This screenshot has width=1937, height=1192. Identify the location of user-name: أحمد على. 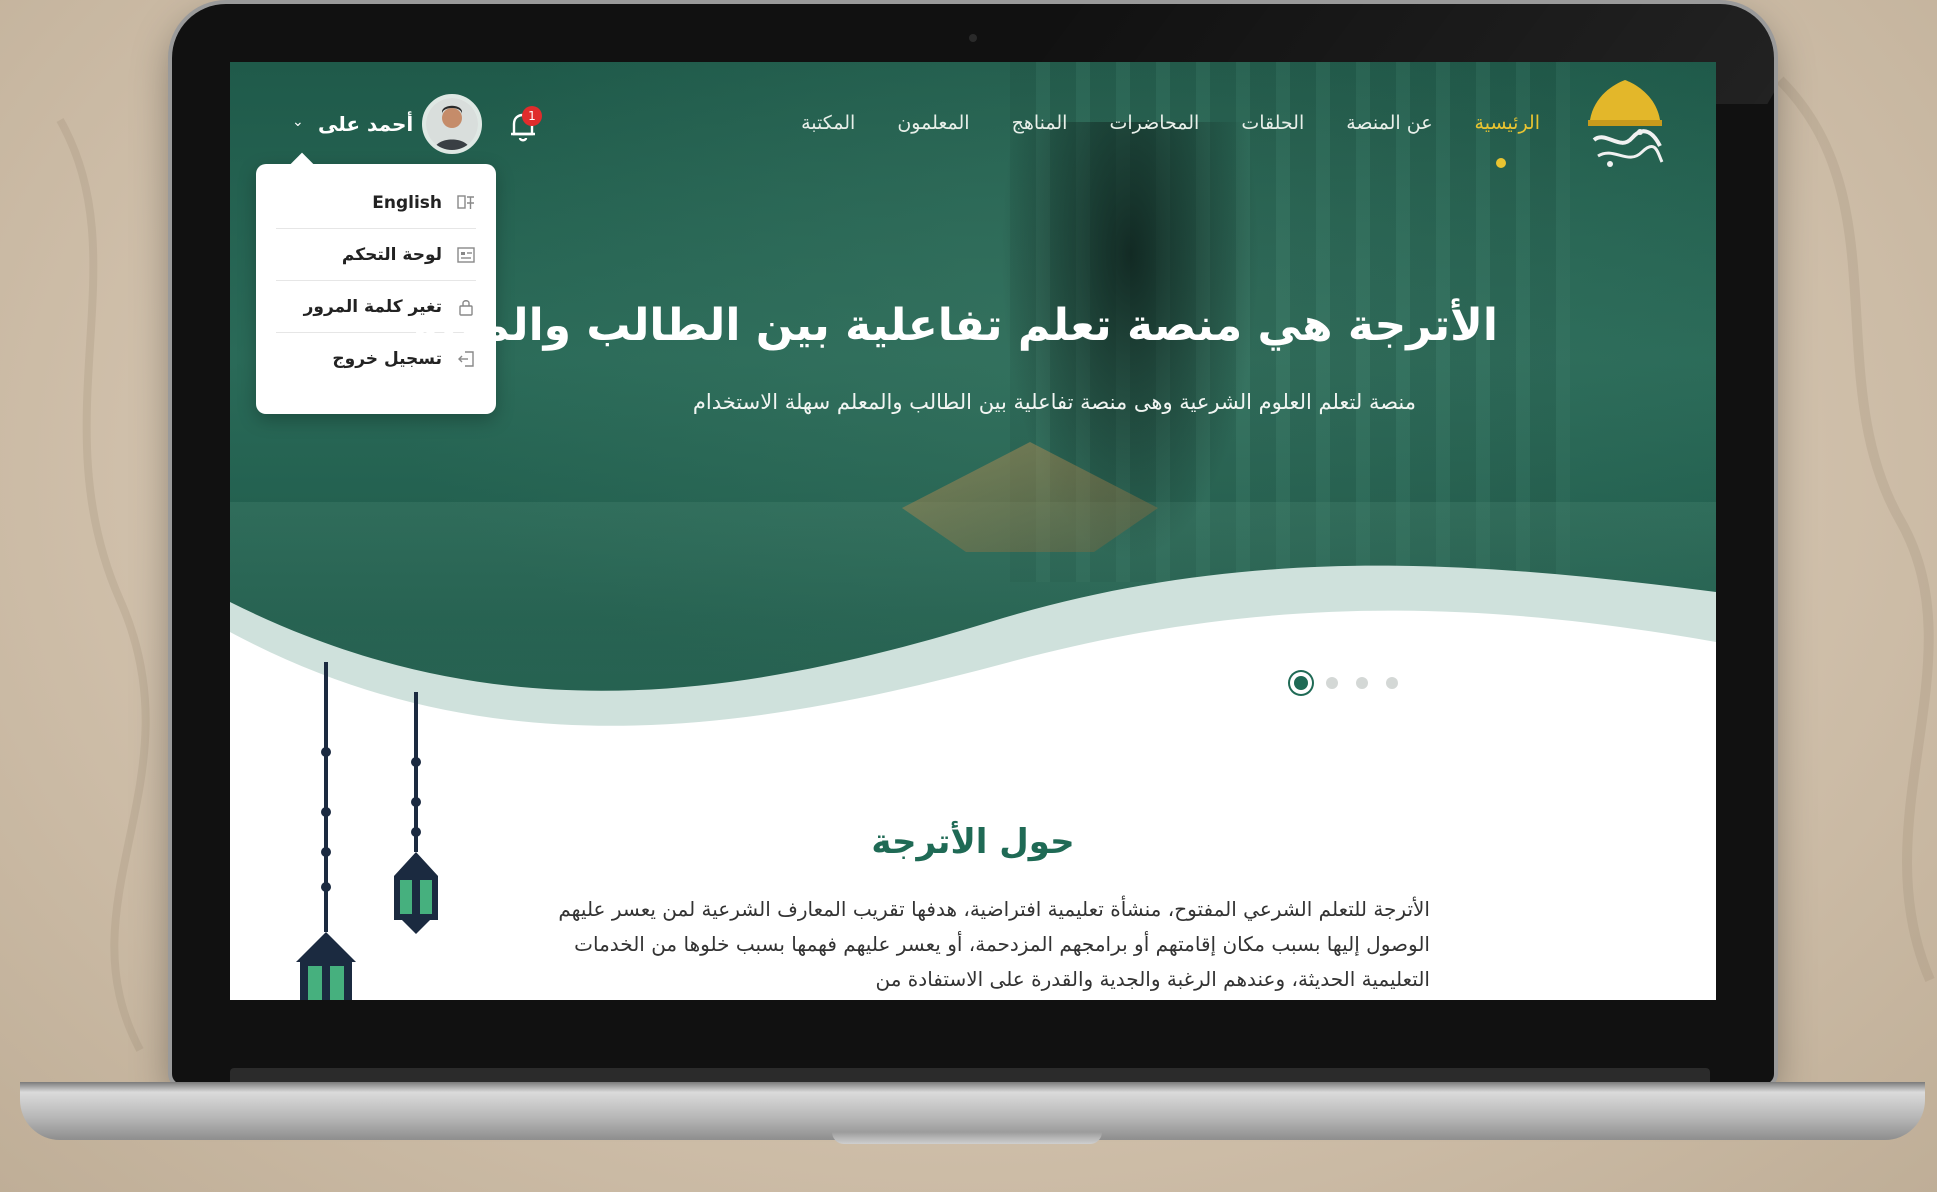
(365, 124).